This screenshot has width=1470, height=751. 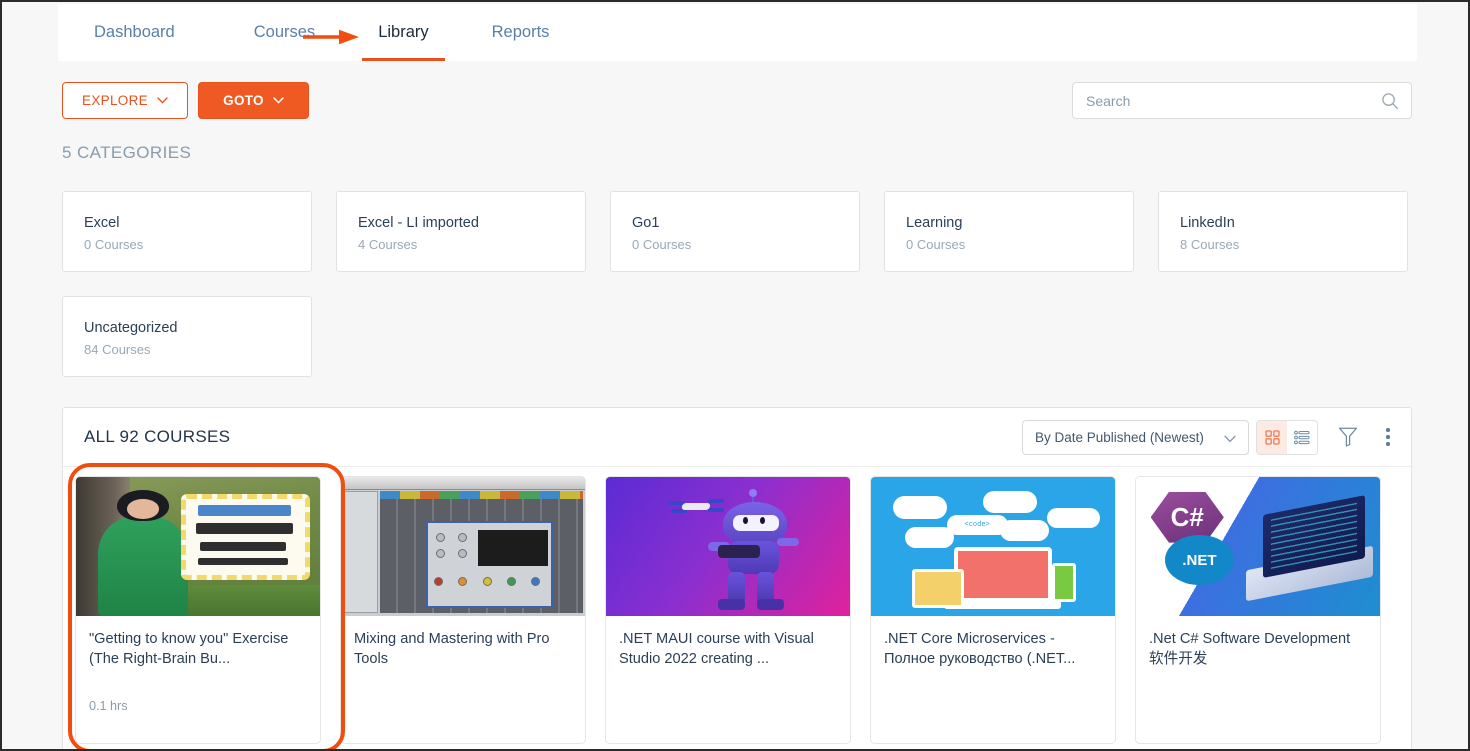 I want to click on tab-courses: Courses, so click(x=284, y=32).